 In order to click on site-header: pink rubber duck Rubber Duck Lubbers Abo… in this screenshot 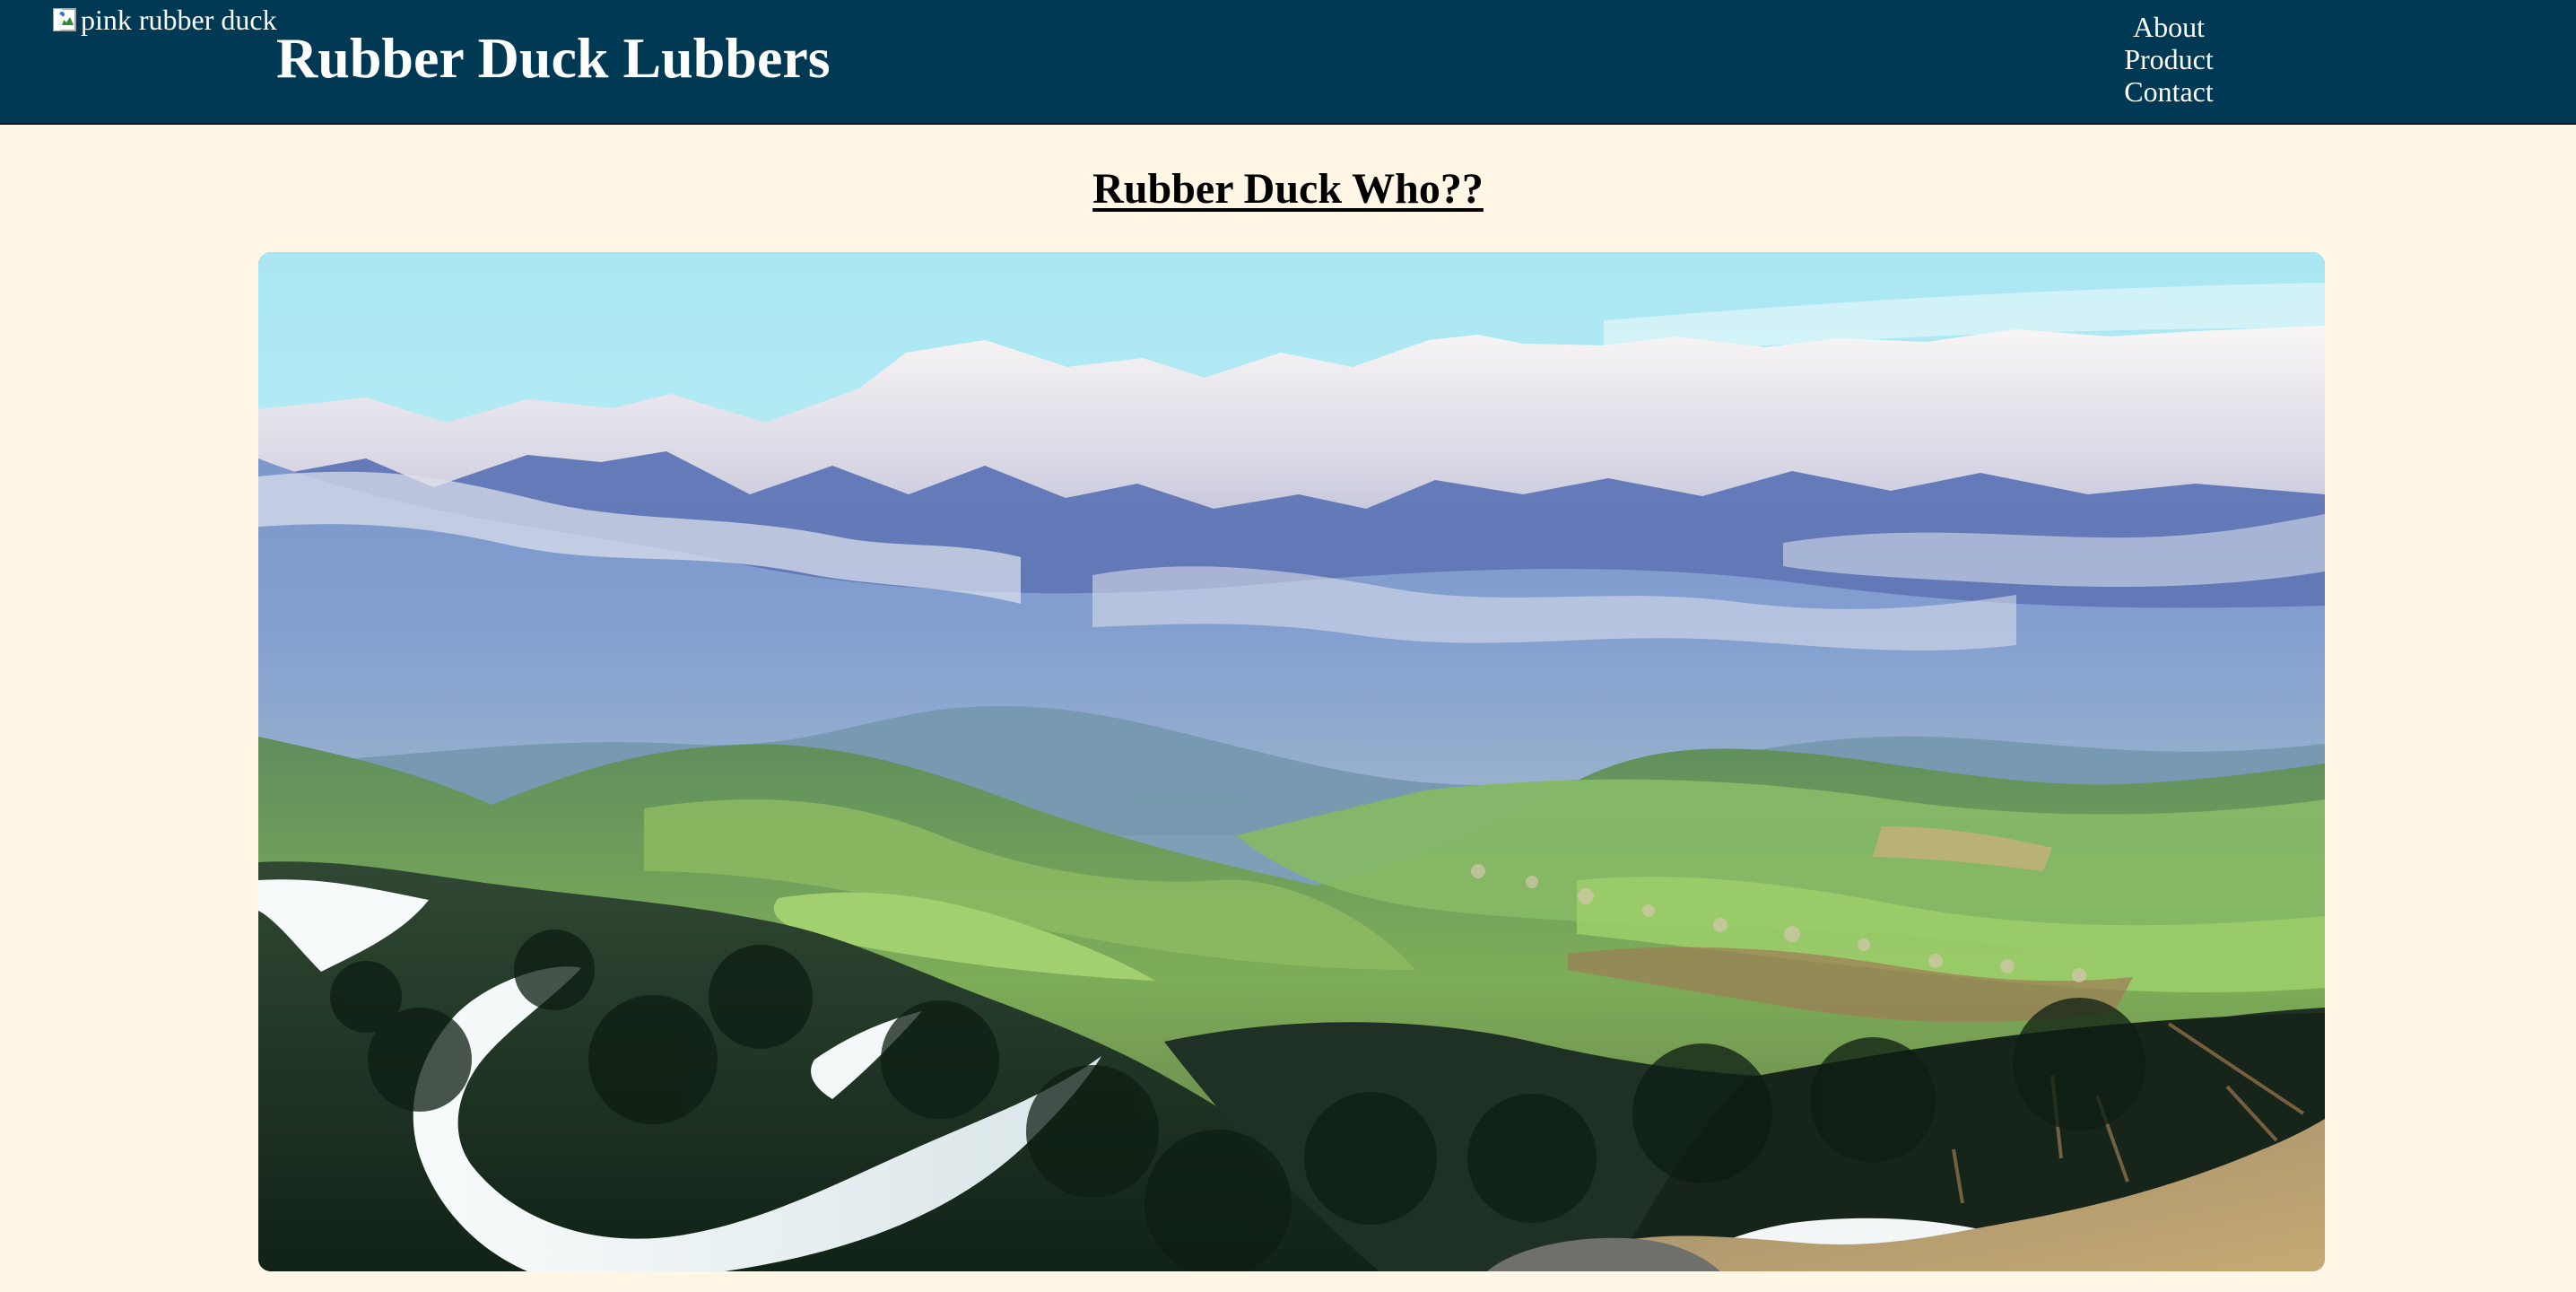, I will do `click(1288, 62)`.